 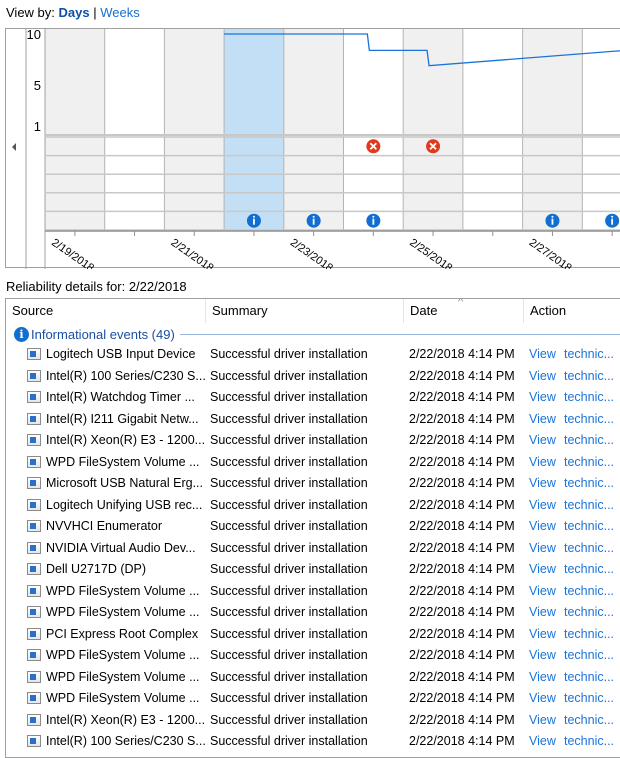 I want to click on x-tick-label: 2/25/2018, so click(x=430, y=253).